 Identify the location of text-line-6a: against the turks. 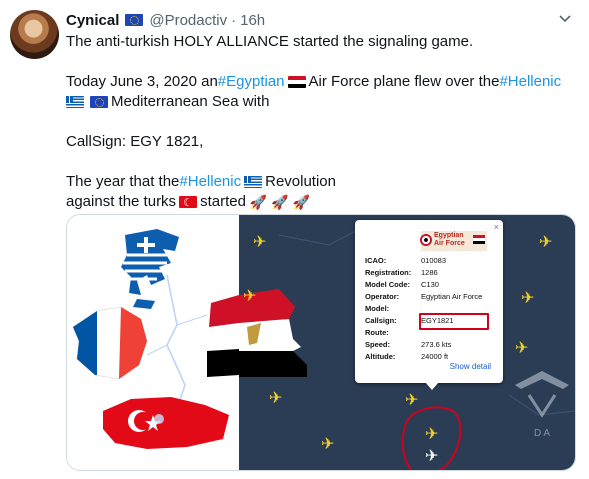
(121, 201).